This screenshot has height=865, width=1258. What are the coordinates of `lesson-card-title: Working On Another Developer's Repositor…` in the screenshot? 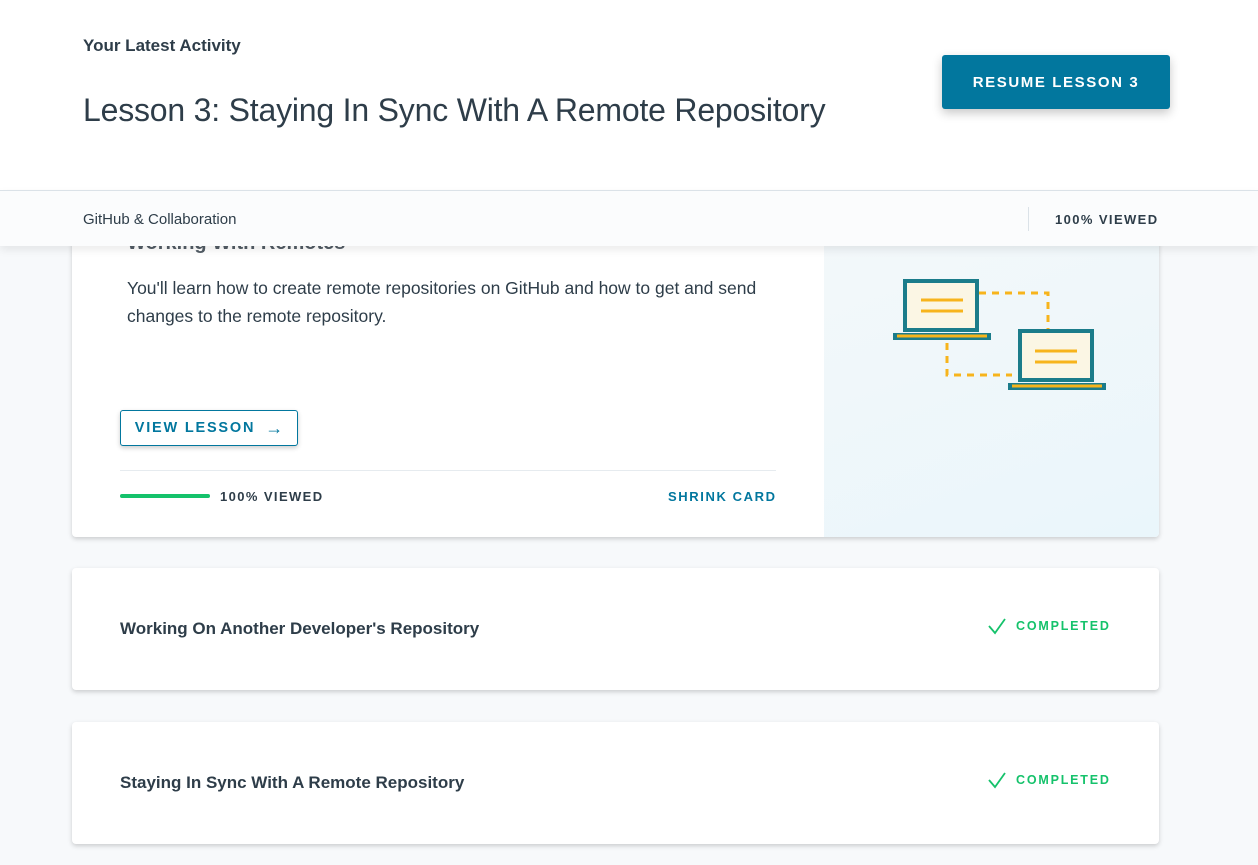 It's located at (300, 628).